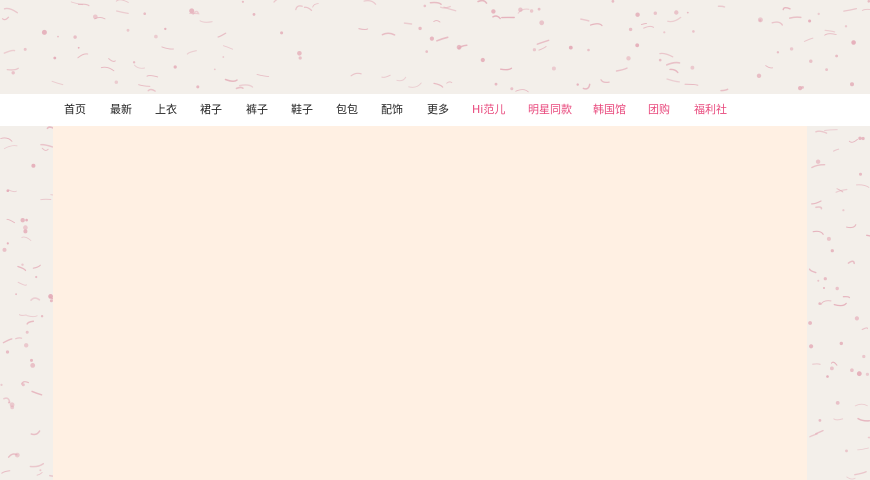  I want to click on nav-item-korea-hall: 韩国馆, so click(609, 110).